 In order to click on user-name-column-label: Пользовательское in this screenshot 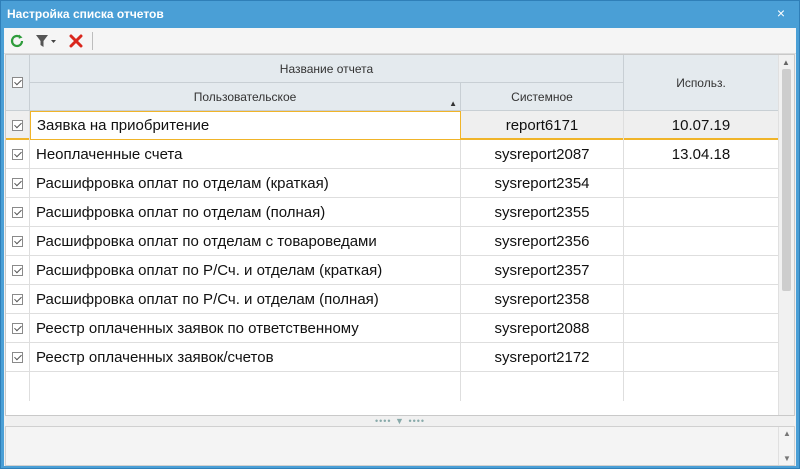, I will do `click(245, 96)`.